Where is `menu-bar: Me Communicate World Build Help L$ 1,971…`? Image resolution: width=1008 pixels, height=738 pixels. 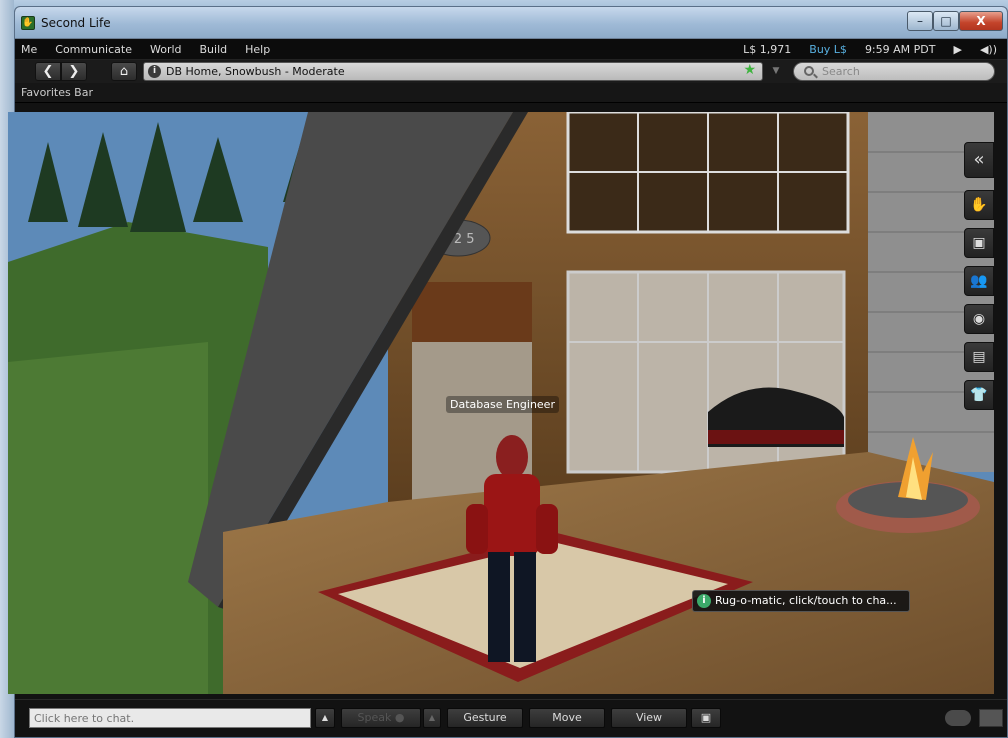
menu-bar: Me Communicate World Build Help L$ 1,971… is located at coordinates (511, 49).